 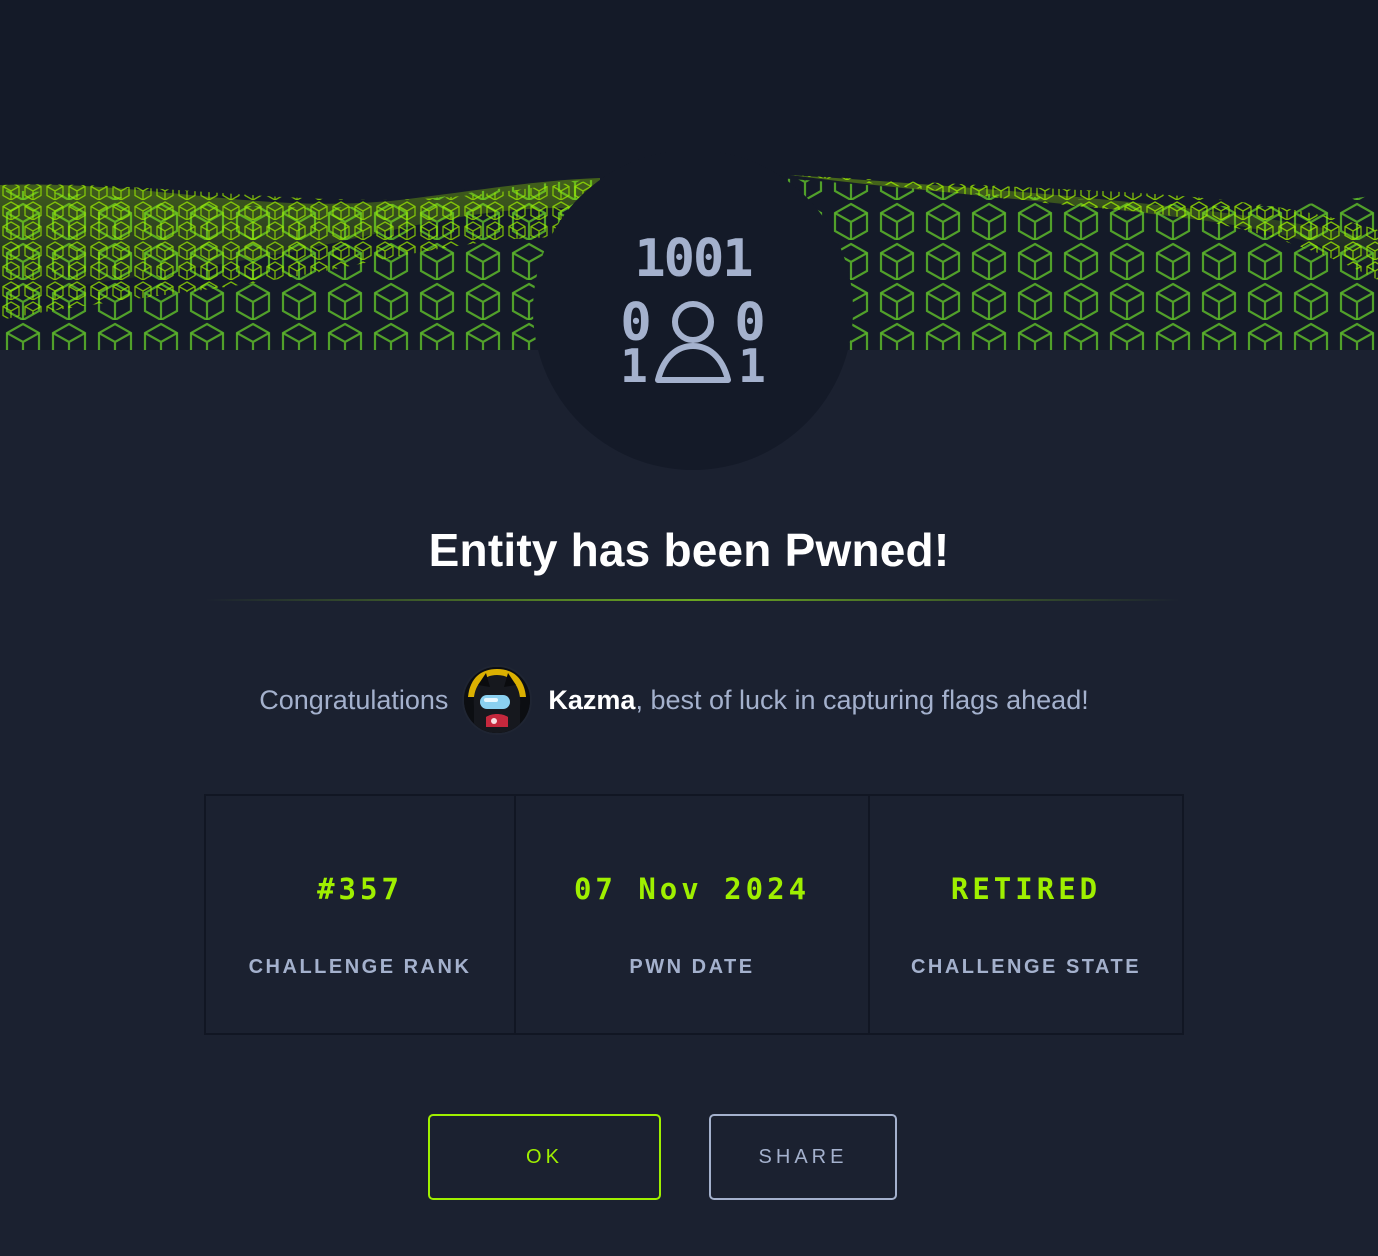 What do you see at coordinates (360, 967) in the screenshot?
I see `stat-label: CHALLENGE RANK` at bounding box center [360, 967].